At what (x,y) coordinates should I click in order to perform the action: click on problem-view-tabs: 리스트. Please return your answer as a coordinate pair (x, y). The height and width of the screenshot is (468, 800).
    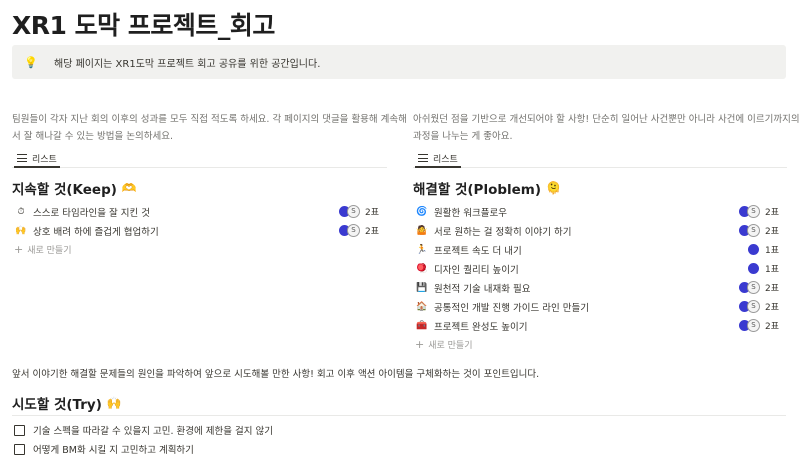
    Looking at the image, I should click on (600, 158).